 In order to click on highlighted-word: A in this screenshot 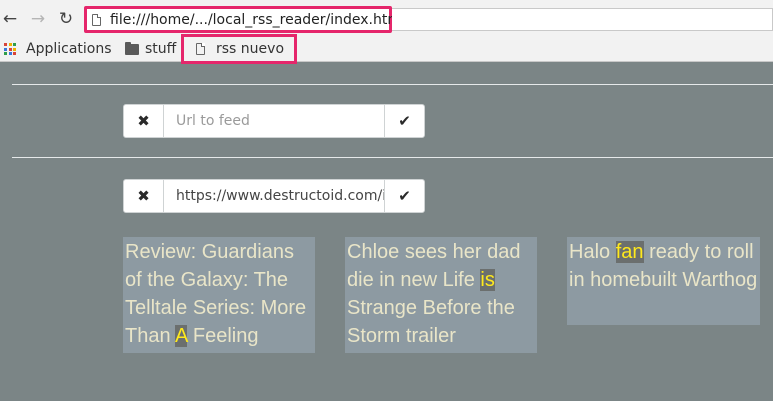, I will do `click(181, 336)`.